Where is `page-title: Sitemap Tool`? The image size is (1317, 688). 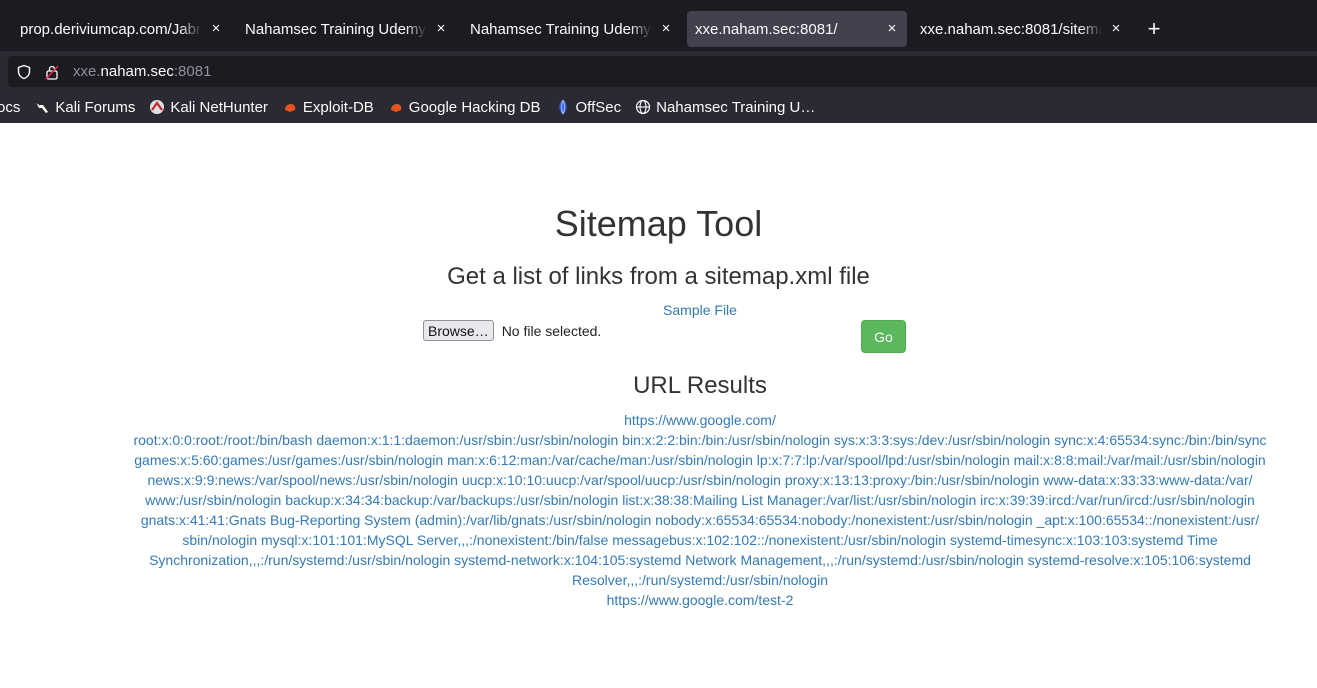 page-title: Sitemap Tool is located at coordinates (658, 223).